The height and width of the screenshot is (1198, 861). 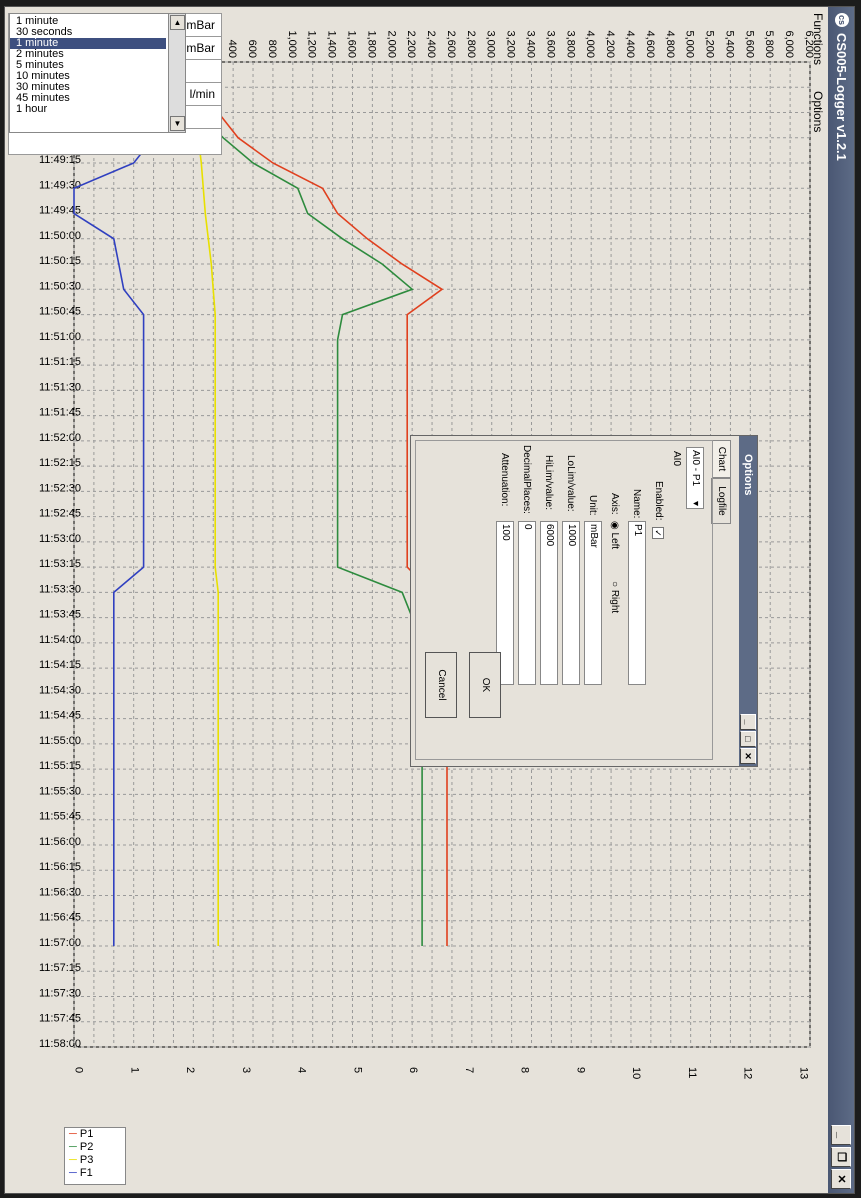 I want to click on x-tick-label: 11:50:45, so click(x=60, y=312).